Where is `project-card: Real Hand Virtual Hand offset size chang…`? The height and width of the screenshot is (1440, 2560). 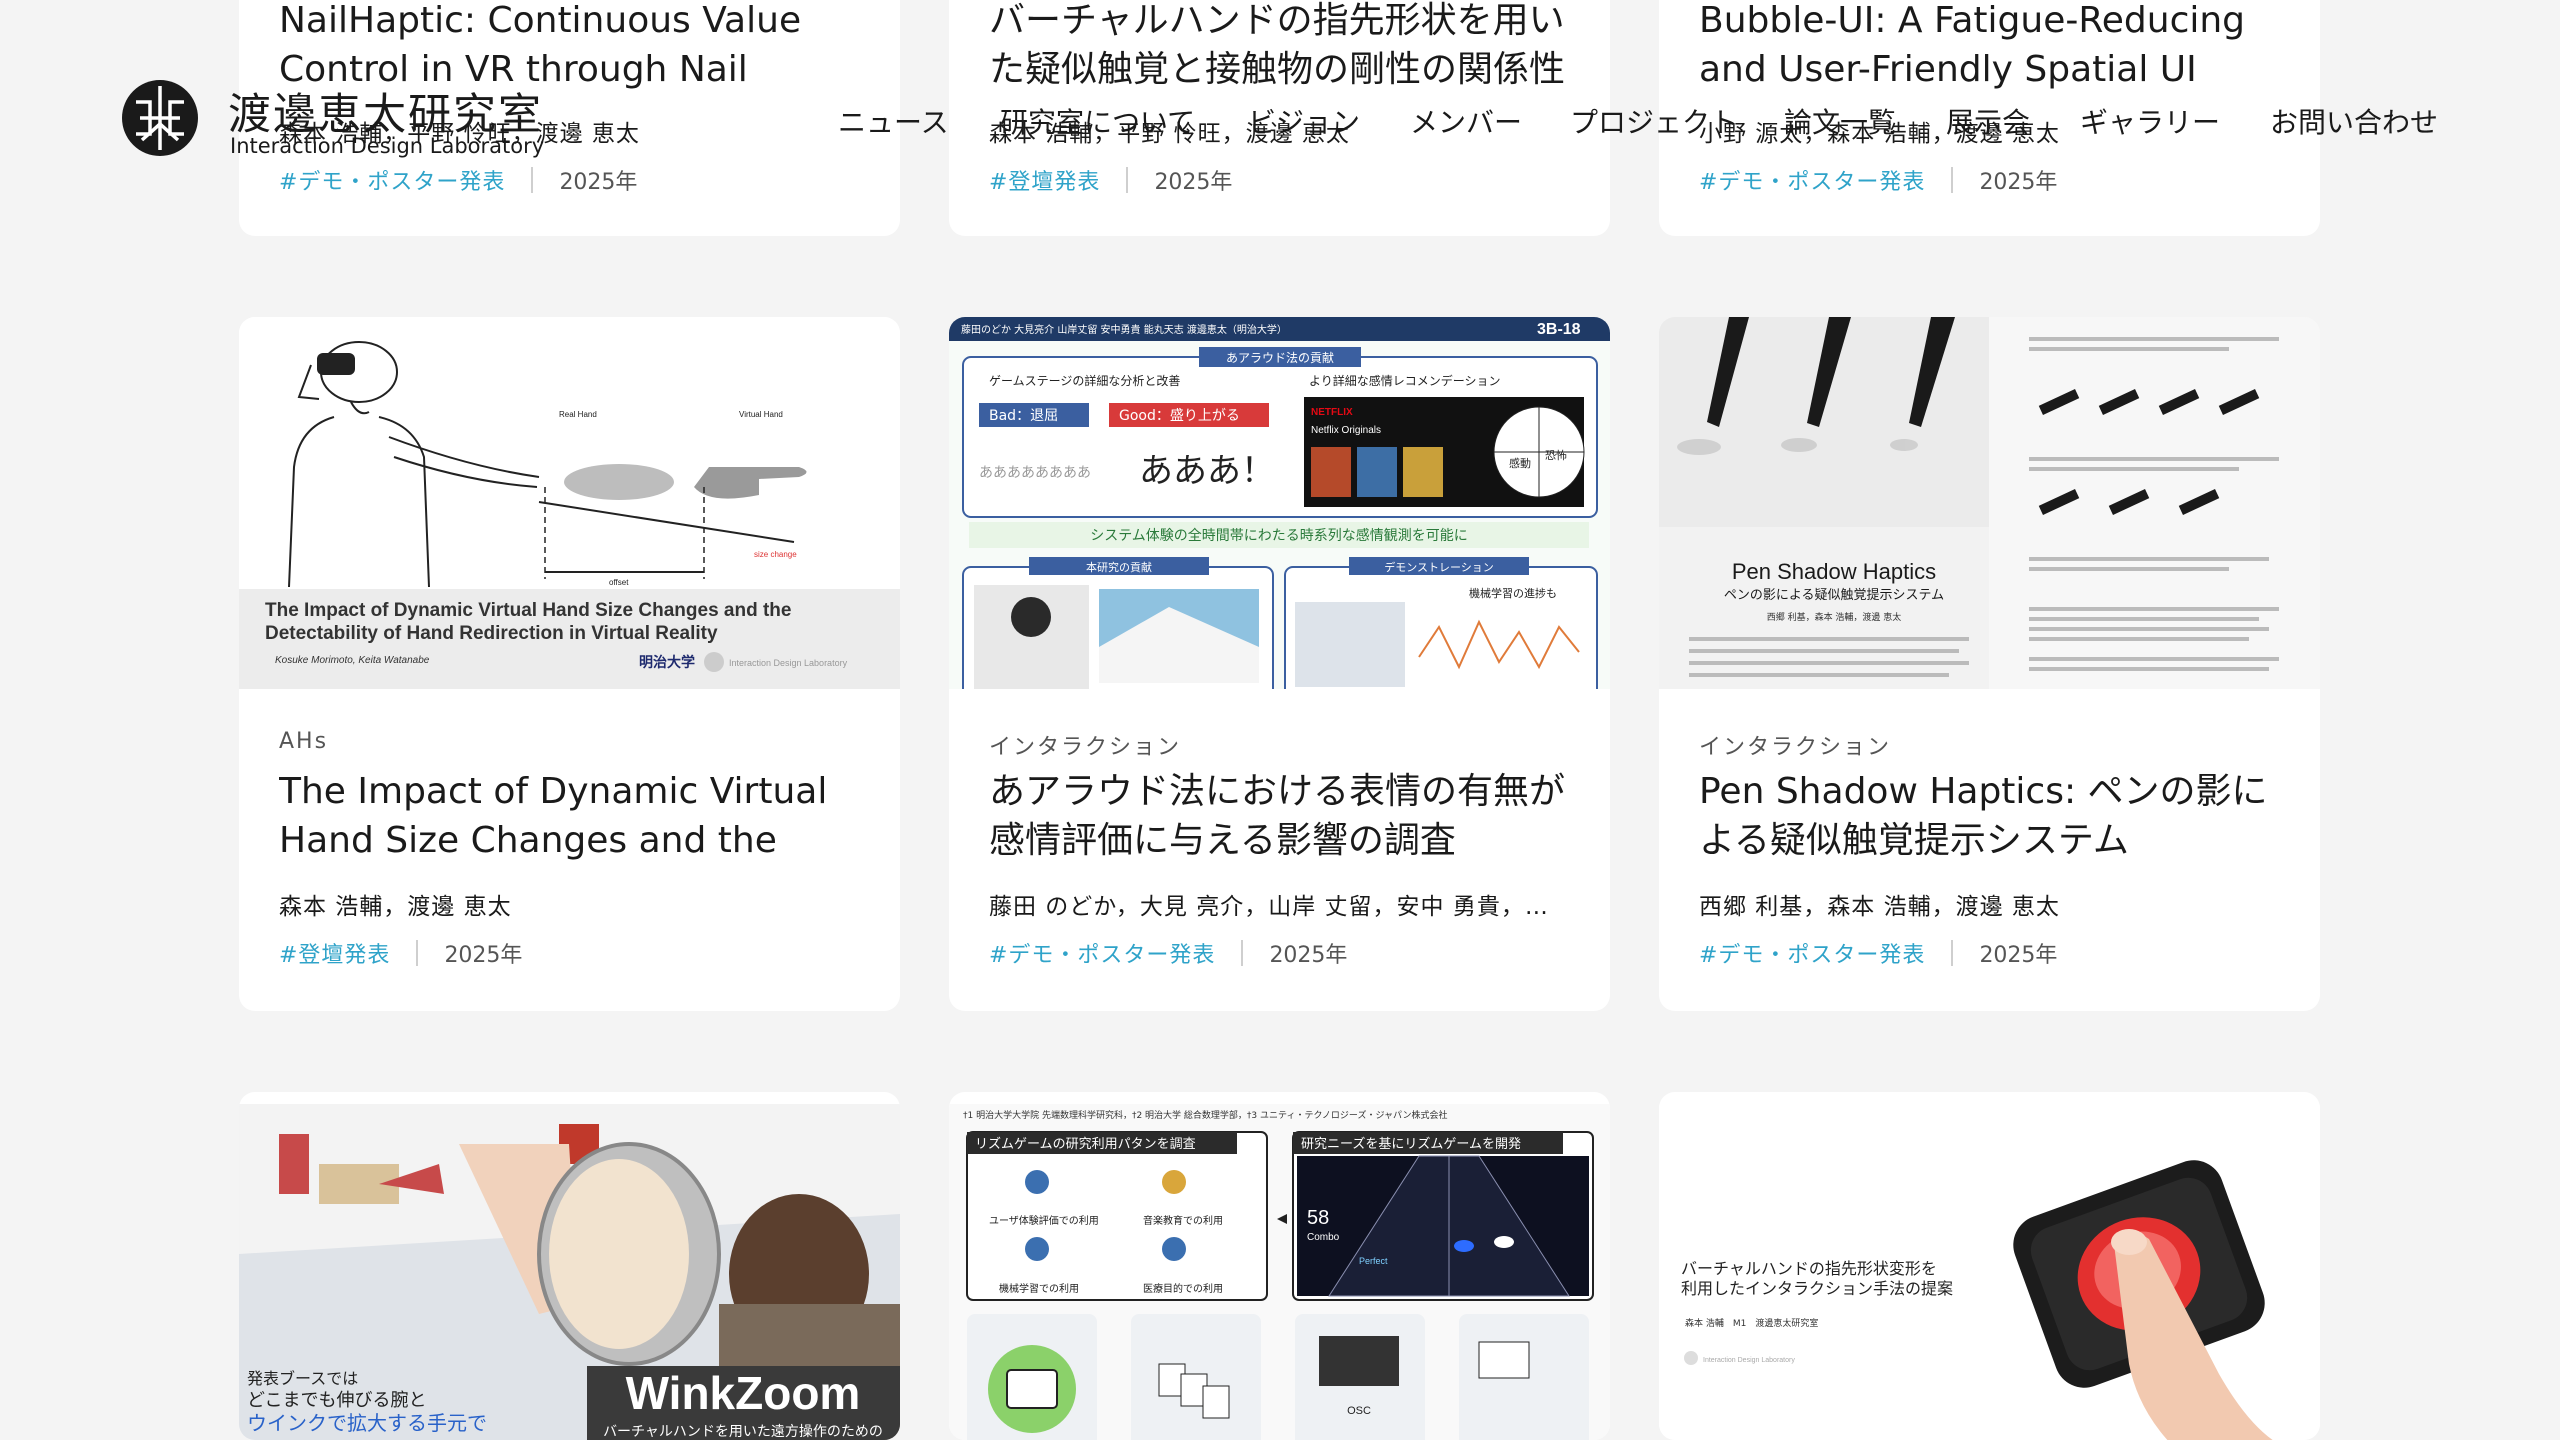
project-card: Real Hand Virtual Hand offset size chang… is located at coordinates (569, 664).